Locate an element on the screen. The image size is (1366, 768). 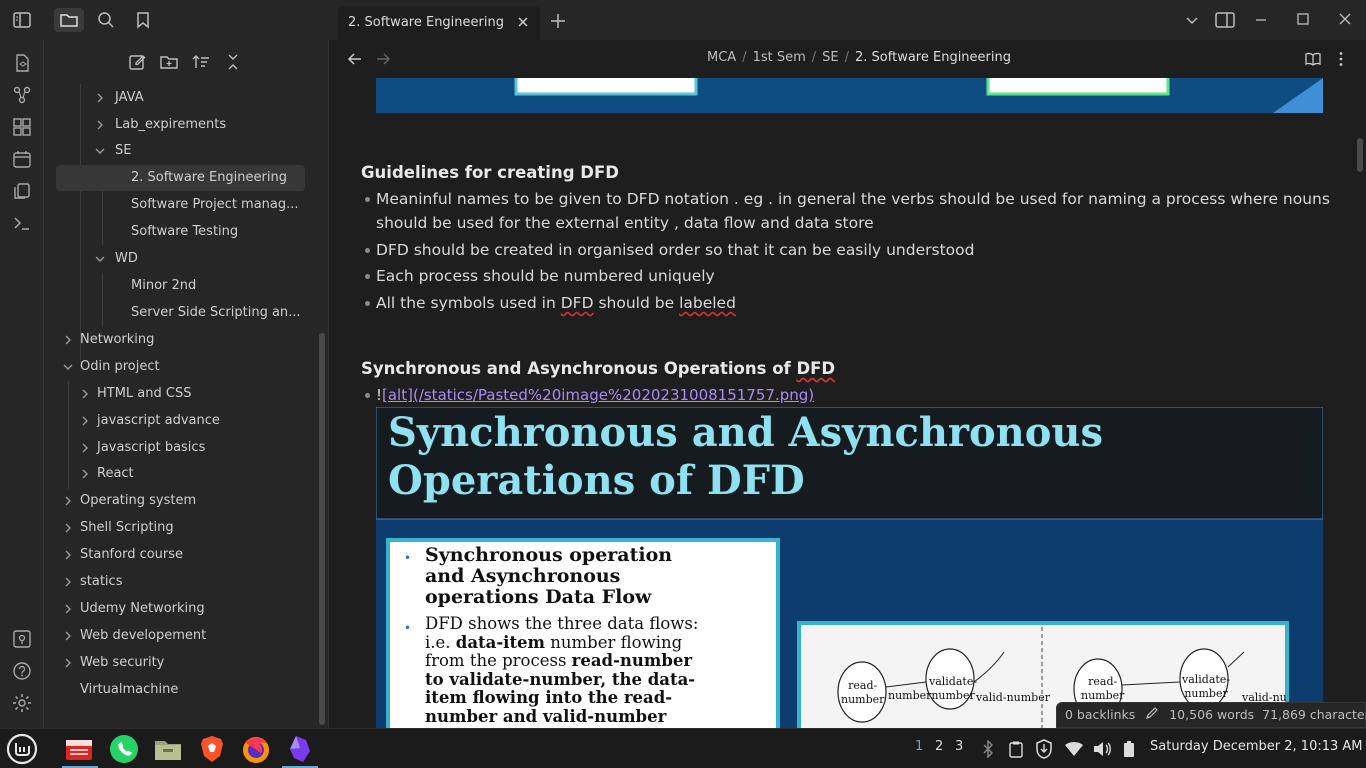
battery-icon is located at coordinates (1129, 749).